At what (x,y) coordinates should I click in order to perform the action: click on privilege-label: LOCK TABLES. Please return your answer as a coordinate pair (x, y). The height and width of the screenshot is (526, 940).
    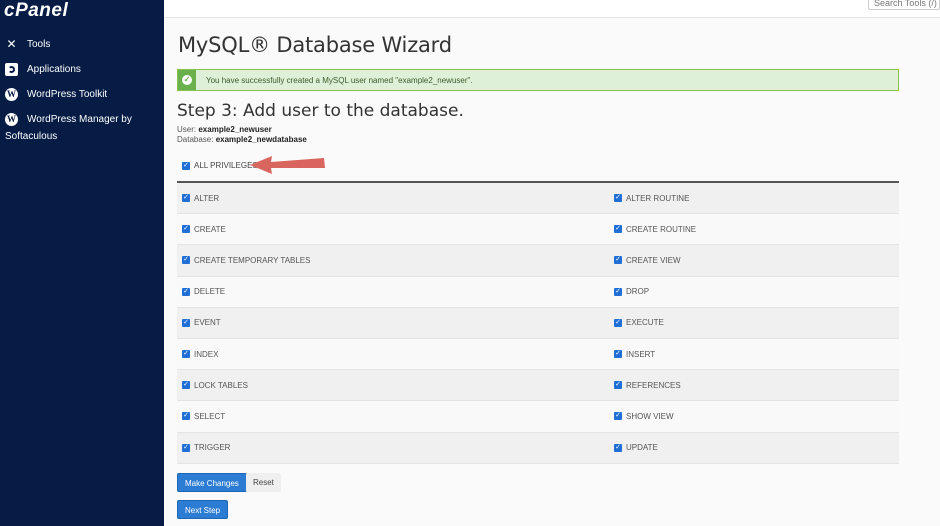
    Looking at the image, I should click on (221, 385).